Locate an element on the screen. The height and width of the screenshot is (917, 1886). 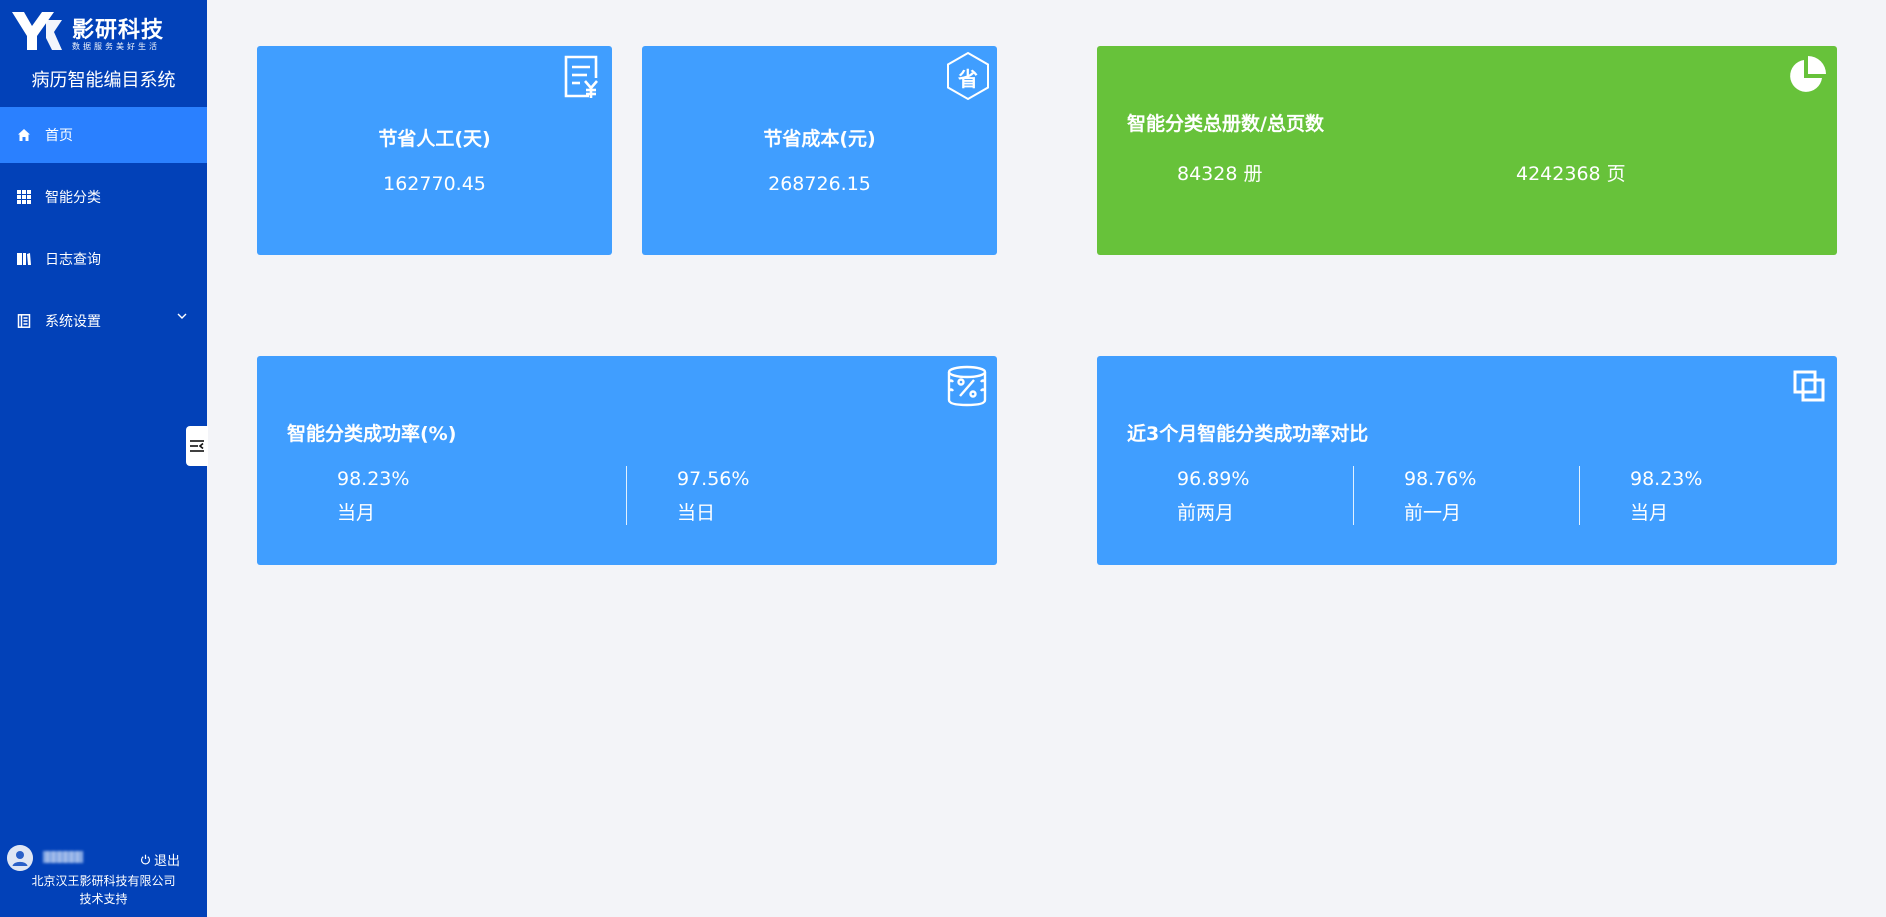
percent-coins-icon is located at coordinates (967, 386).